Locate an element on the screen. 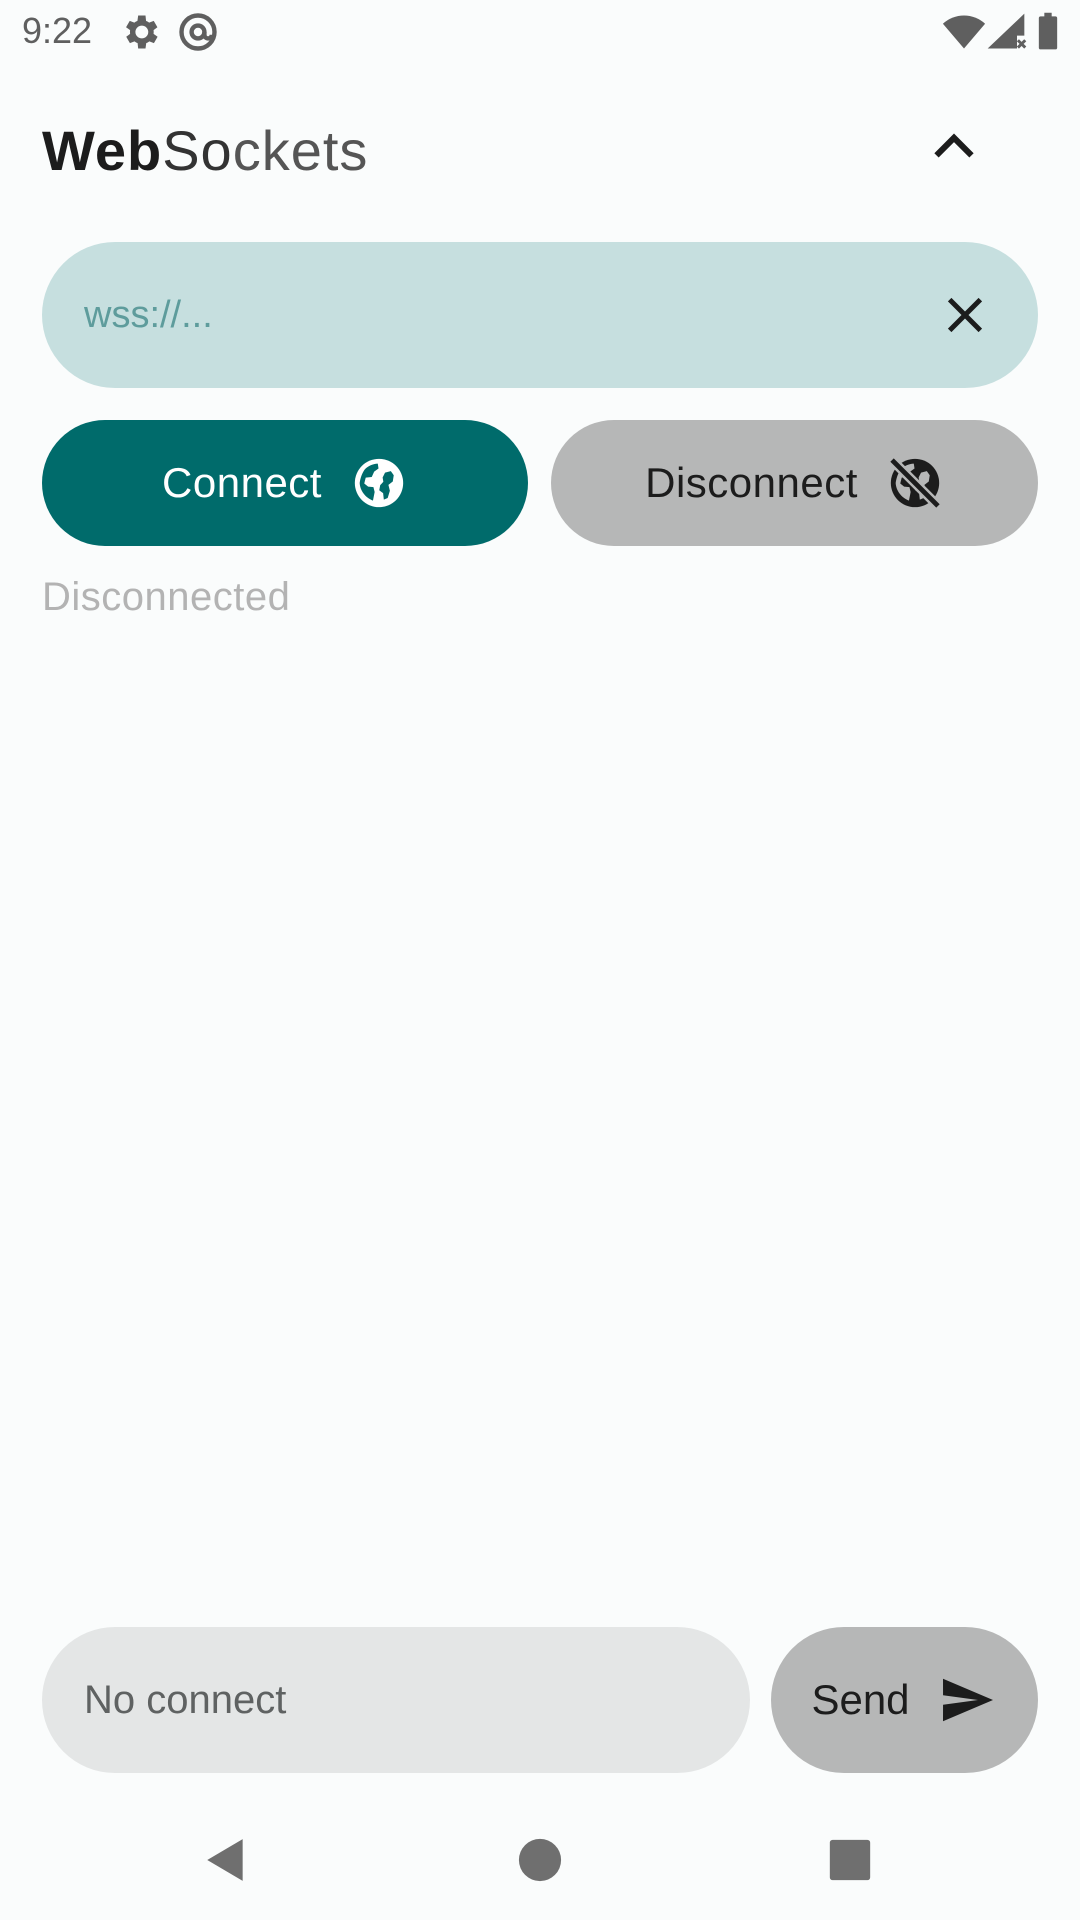 The image size is (1080, 1920). message-input is located at coordinates (394, 1700).